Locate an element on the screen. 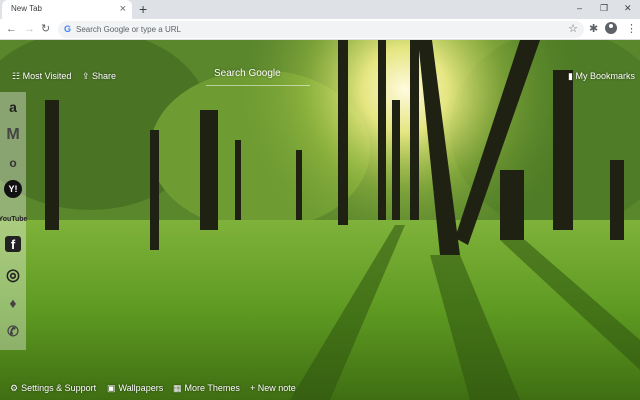 Image resolution: width=640 pixels, height=400 pixels. extensions-icon: ✱ is located at coordinates (593, 29).